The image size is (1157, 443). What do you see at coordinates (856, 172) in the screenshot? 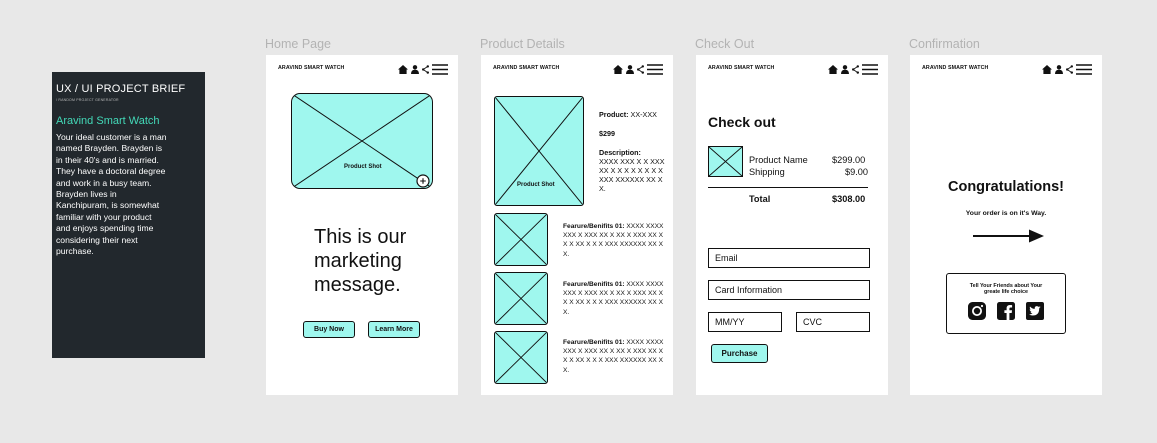
I see `shipping-price: $9.00` at bounding box center [856, 172].